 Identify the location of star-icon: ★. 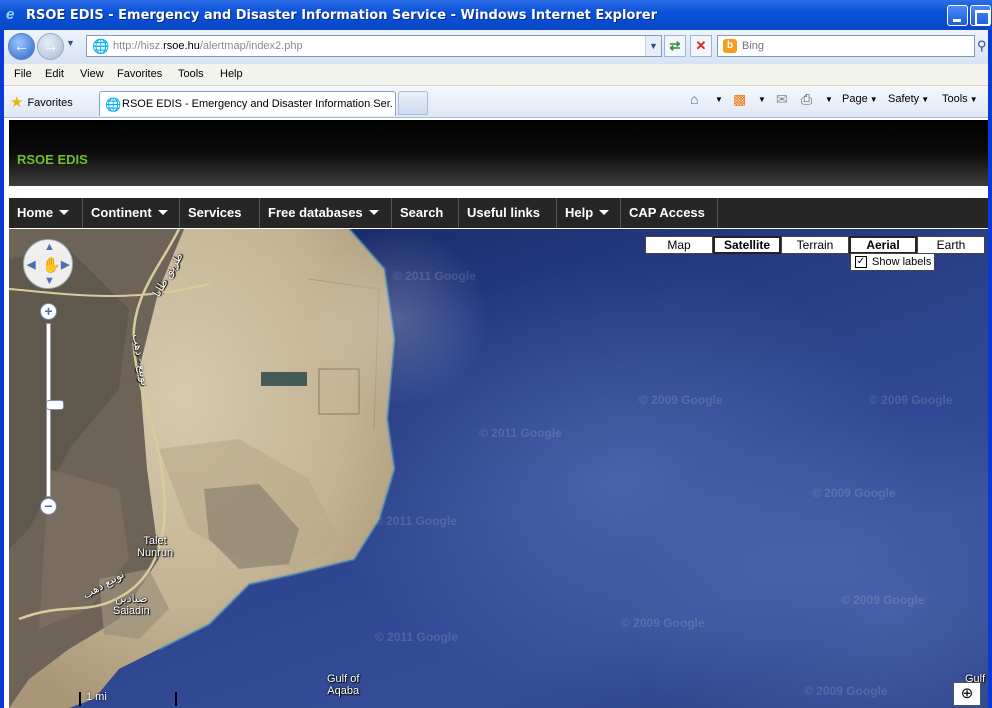
(17, 102).